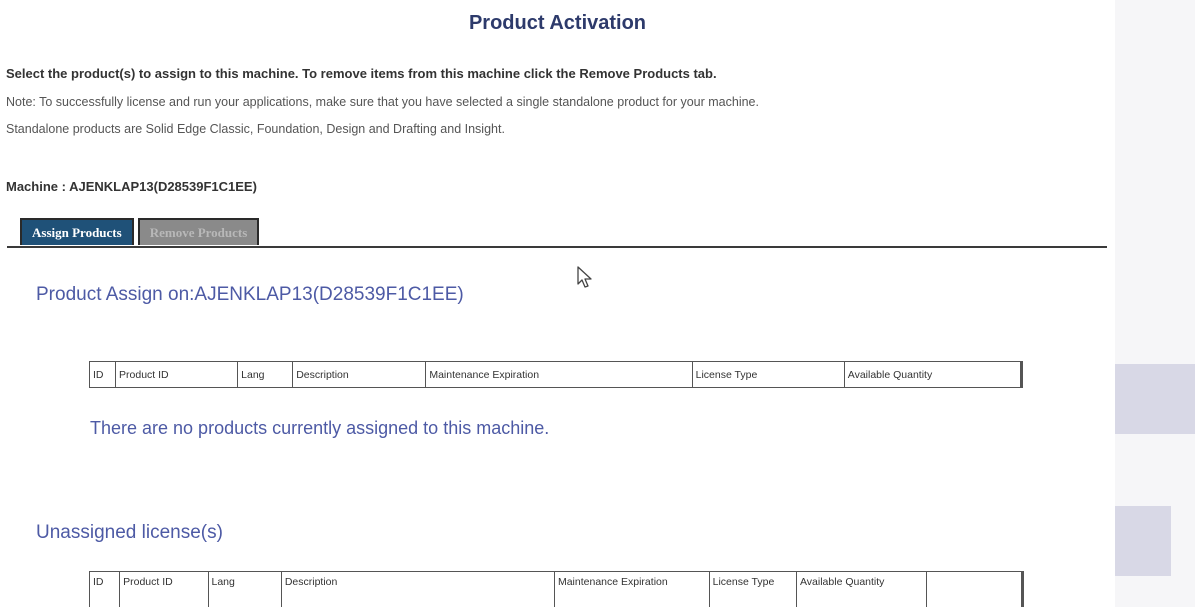  Describe the element at coordinates (974, 589) in the screenshot. I see `column-header-select` at that location.